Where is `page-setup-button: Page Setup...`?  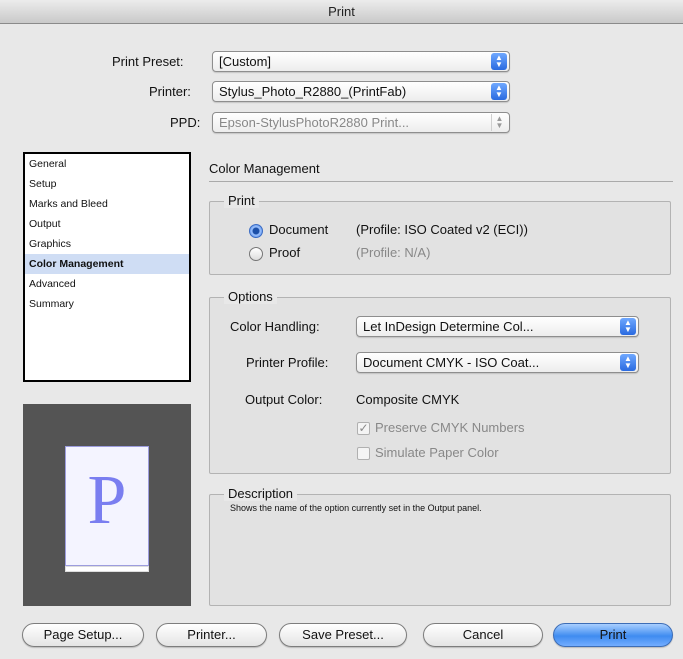 page-setup-button: Page Setup... is located at coordinates (83, 635).